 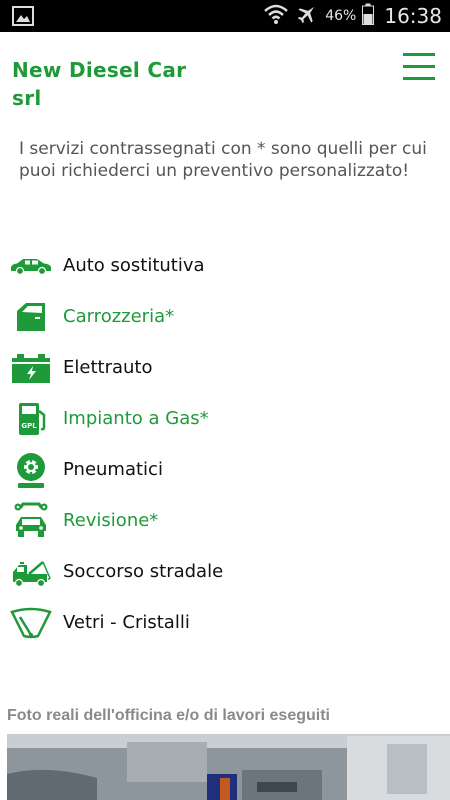 What do you see at coordinates (276, 16) in the screenshot?
I see `wifi-icon` at bounding box center [276, 16].